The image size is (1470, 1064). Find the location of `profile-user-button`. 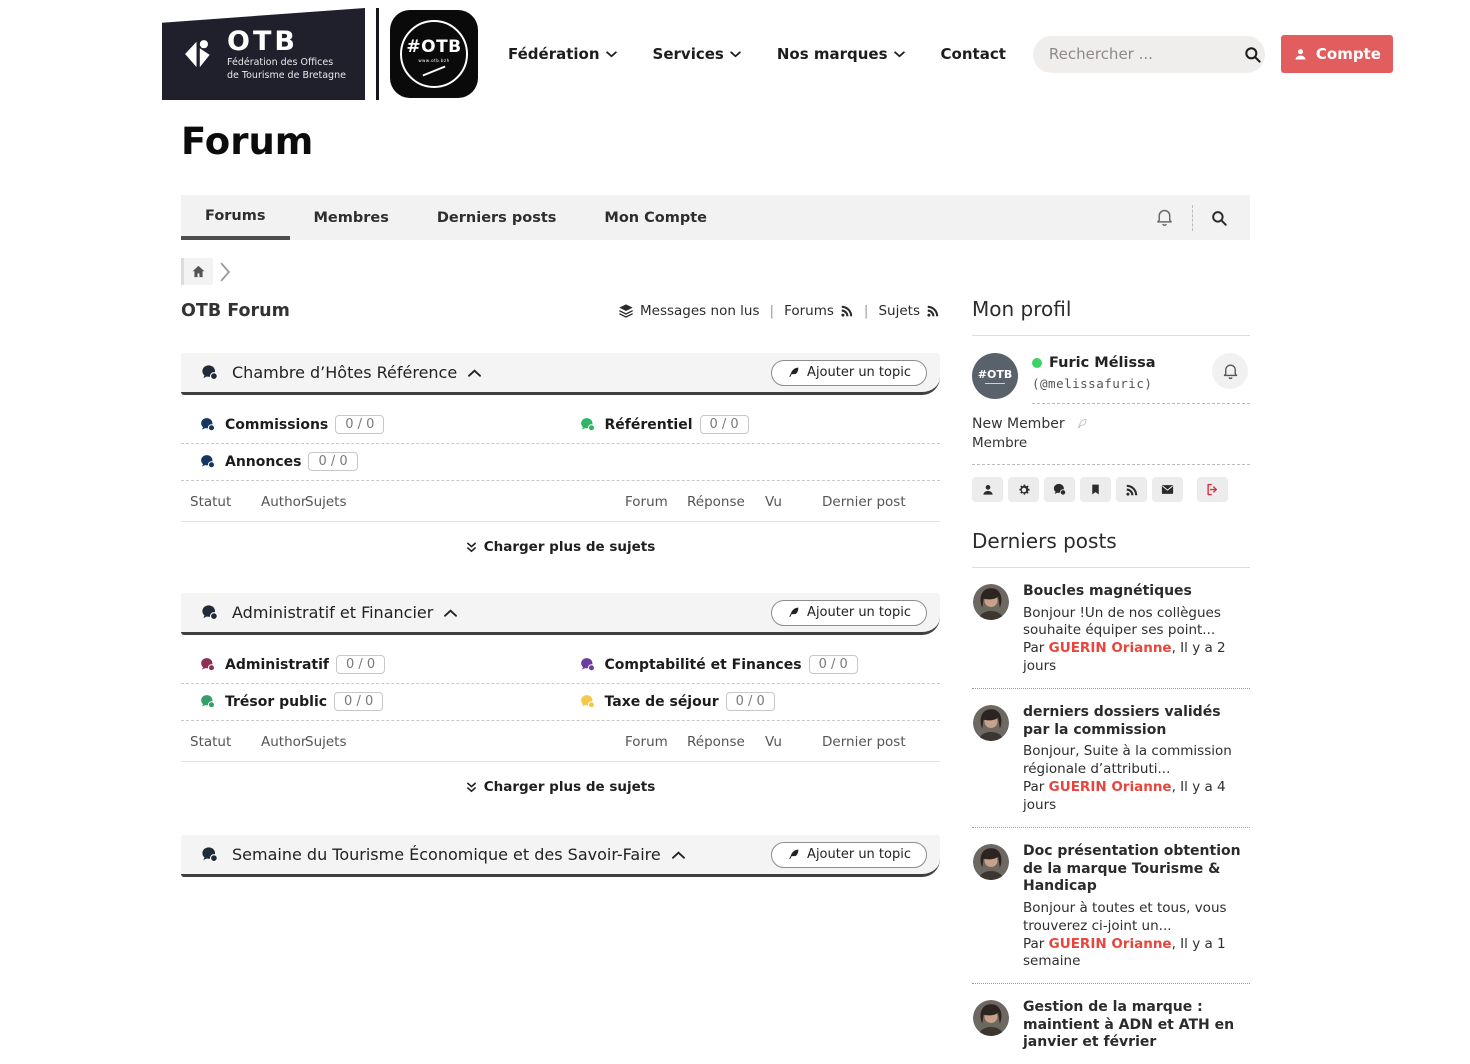

profile-user-button is located at coordinates (987, 489).